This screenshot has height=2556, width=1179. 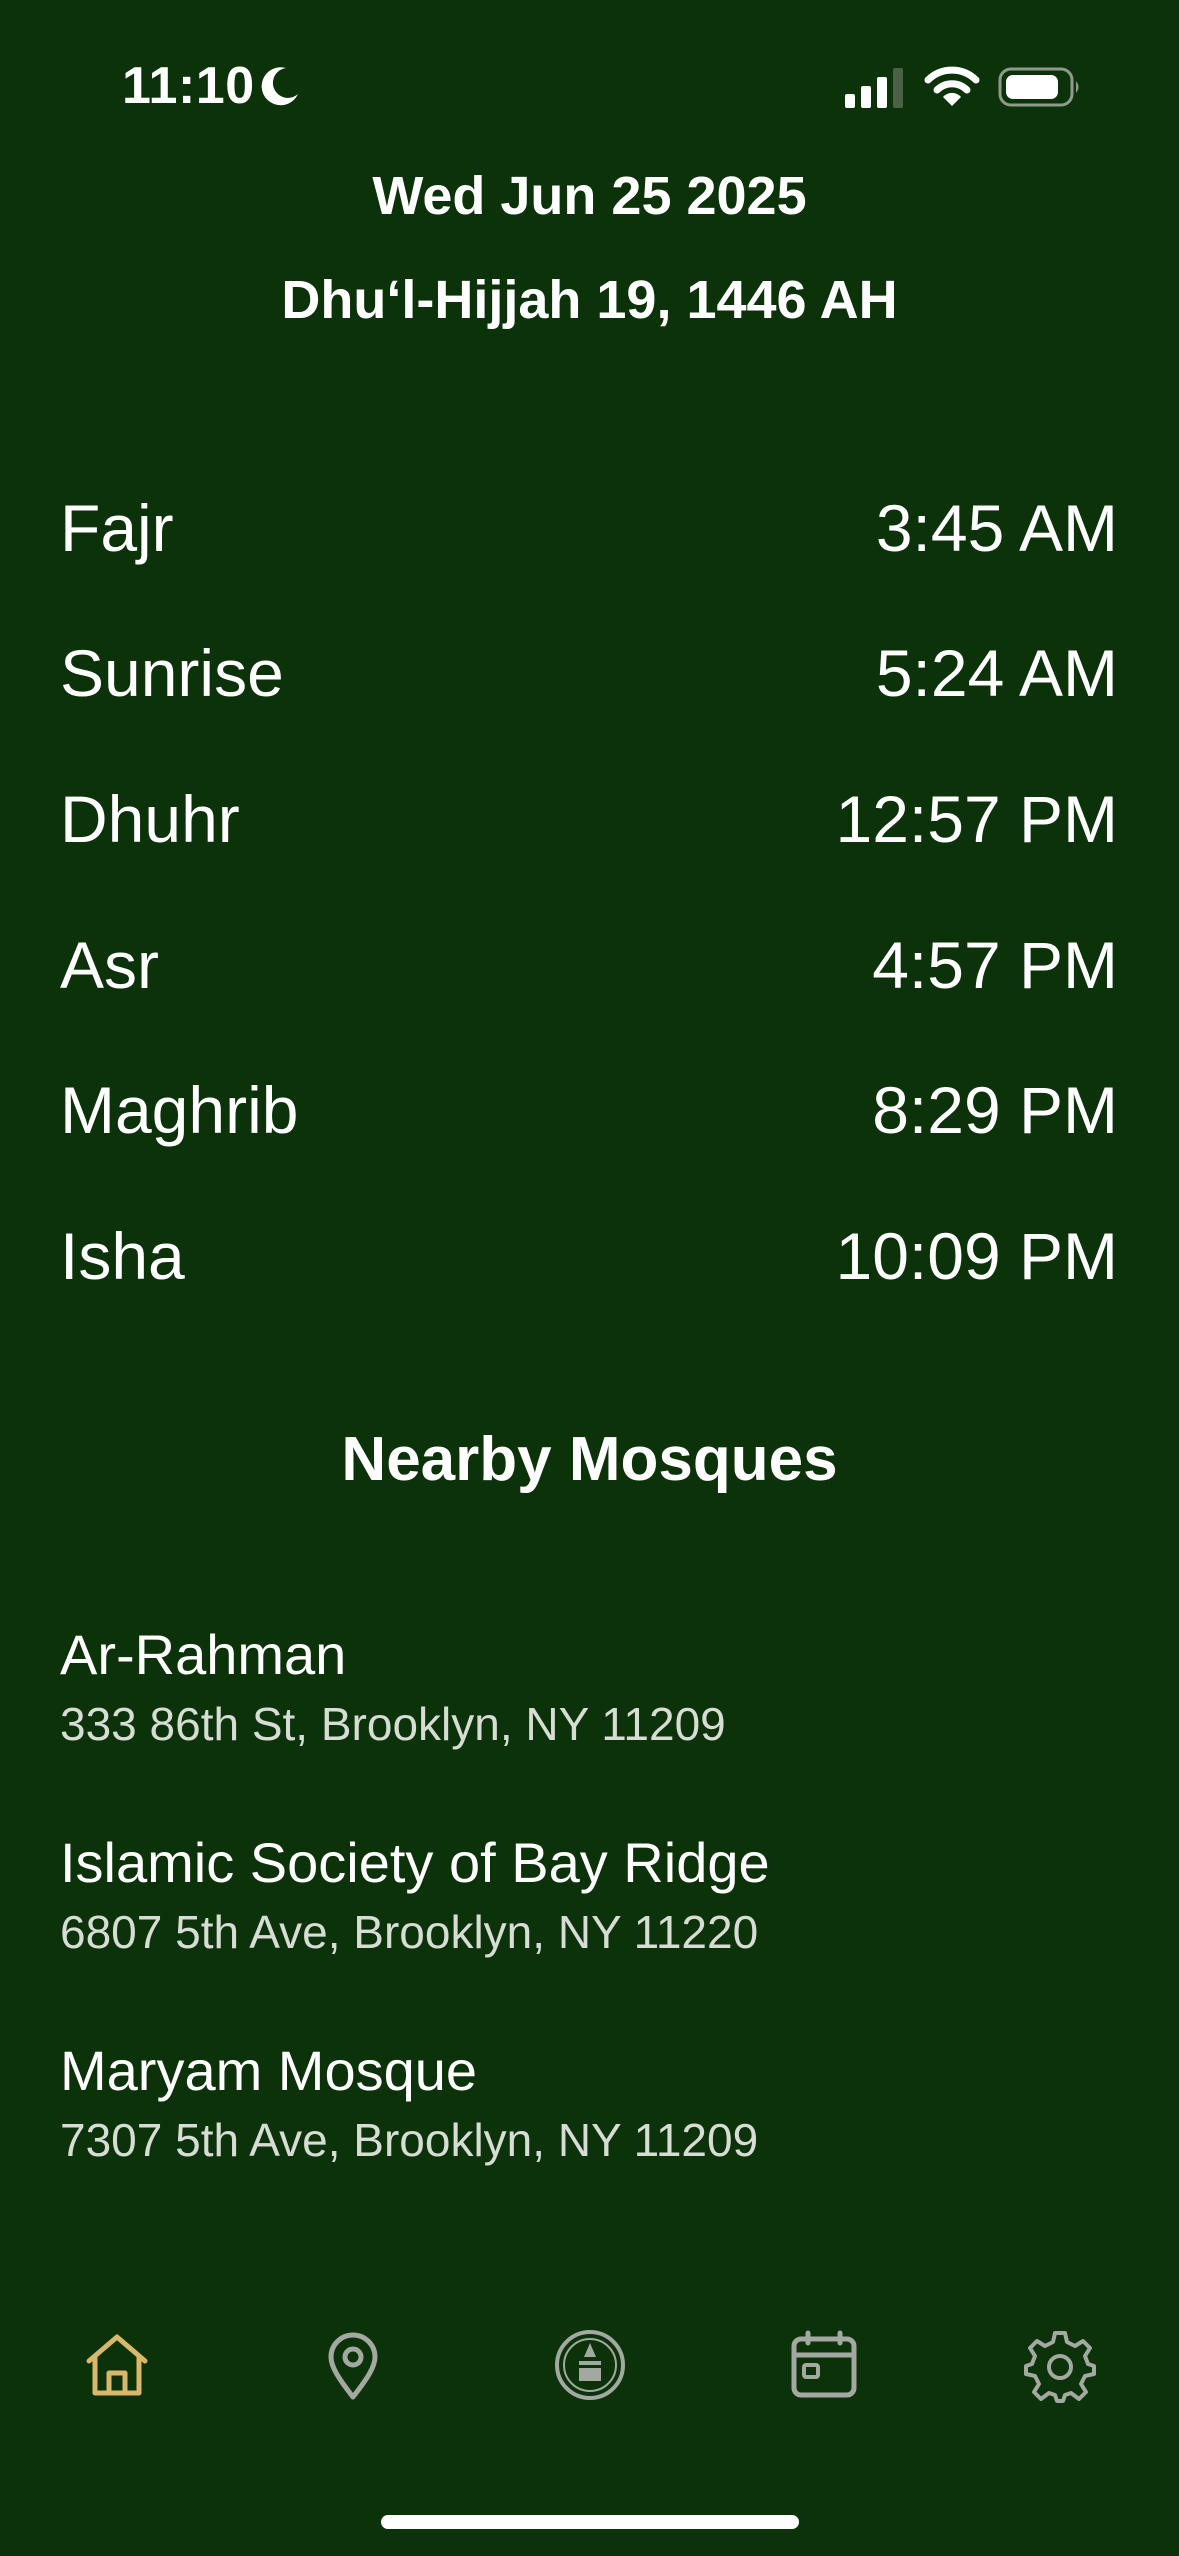 What do you see at coordinates (589, 528) in the screenshot?
I see `prayer-row-fajr: Fajr 3:45 AM` at bounding box center [589, 528].